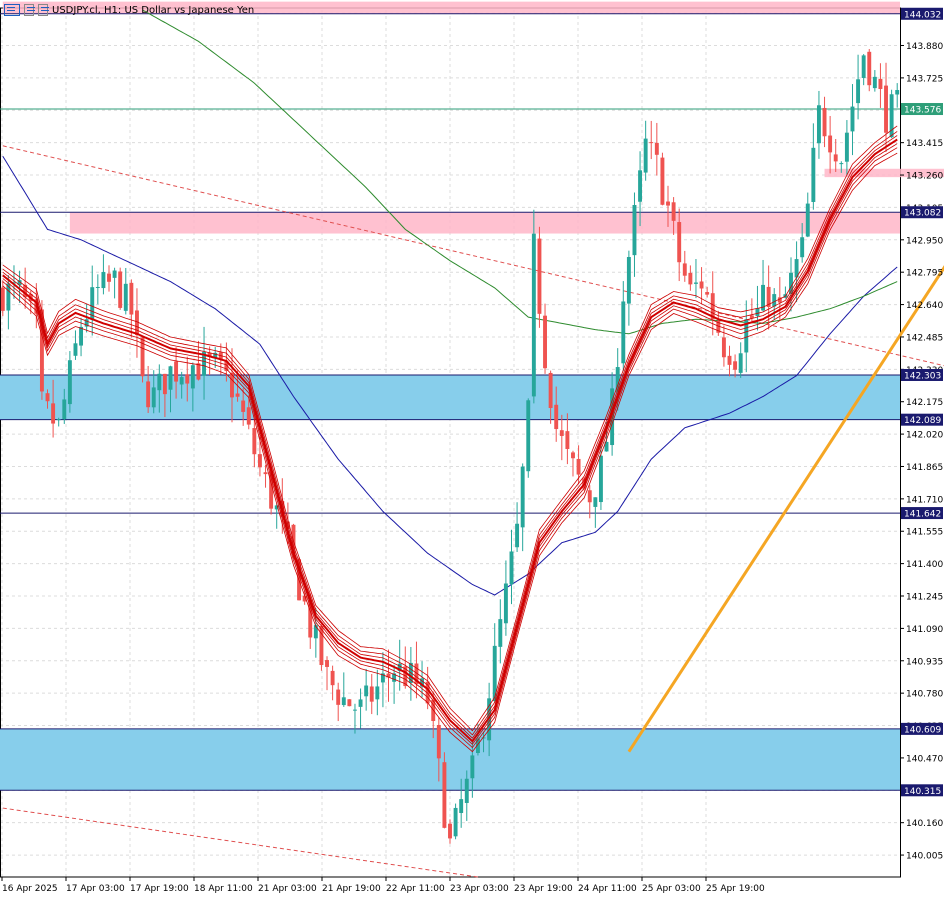 The width and height of the screenshot is (944, 901). What do you see at coordinates (924, 79) in the screenshot?
I see `price-tick-label: 143.725` at bounding box center [924, 79].